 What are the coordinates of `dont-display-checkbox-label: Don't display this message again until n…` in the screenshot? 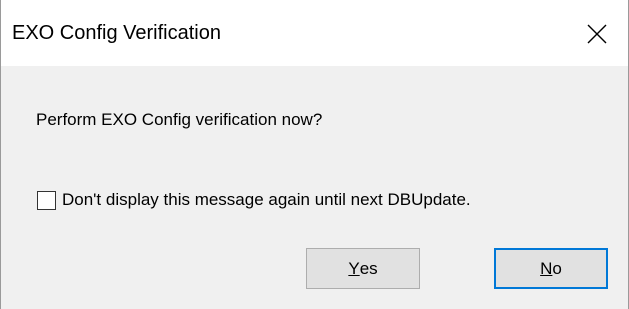 It's located at (266, 200).